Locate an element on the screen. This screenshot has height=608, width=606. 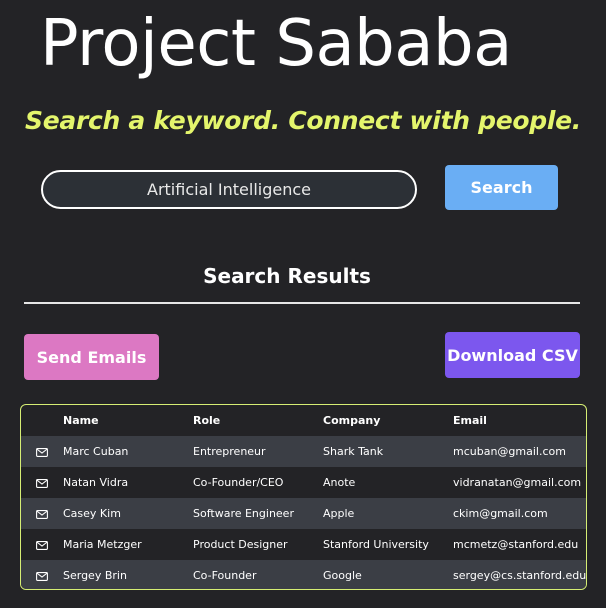
results-divider is located at coordinates (302, 303).